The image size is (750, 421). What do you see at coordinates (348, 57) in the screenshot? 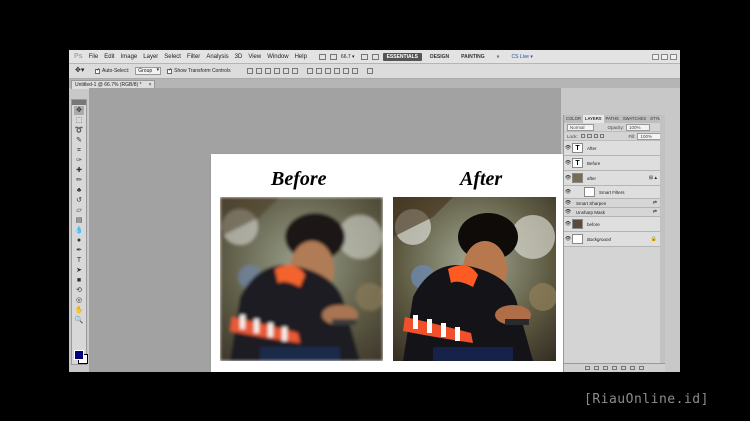
I see `zoom-dropdown: 66.7 ▾` at bounding box center [348, 57].